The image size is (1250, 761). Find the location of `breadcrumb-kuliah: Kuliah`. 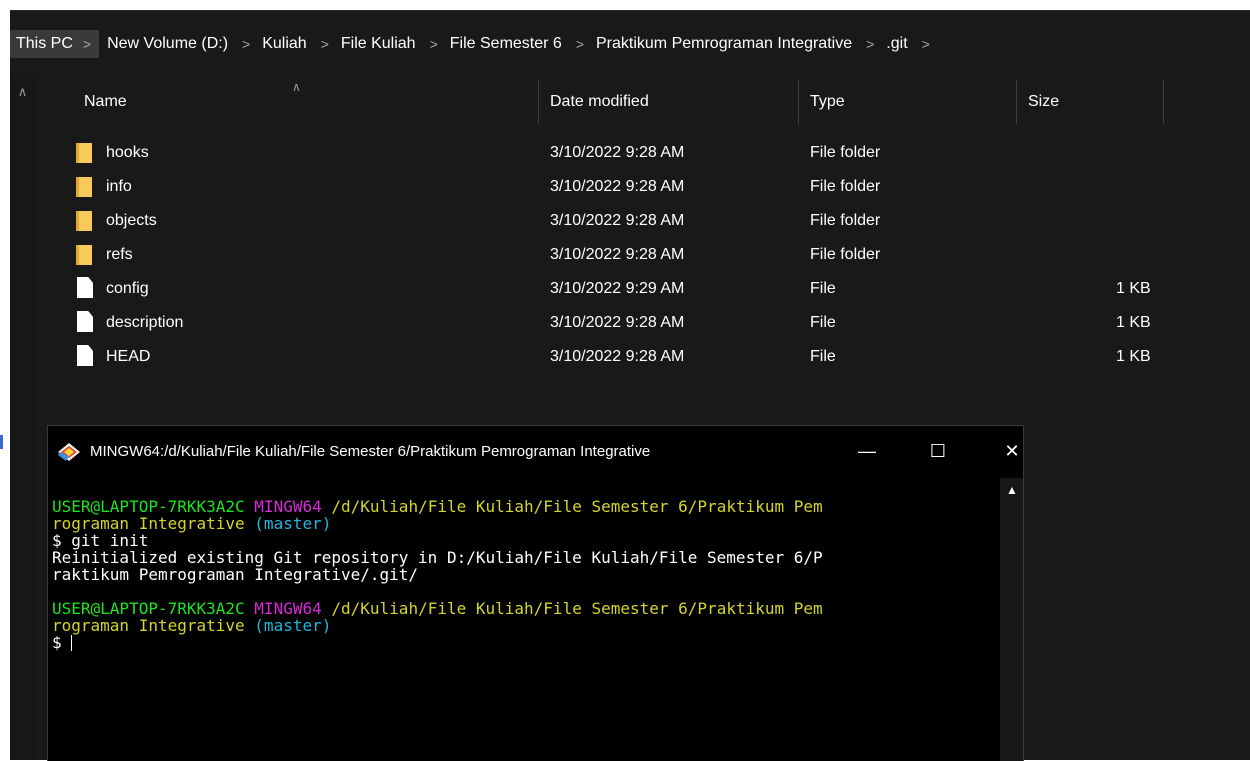

breadcrumb-kuliah: Kuliah is located at coordinates (284, 44).